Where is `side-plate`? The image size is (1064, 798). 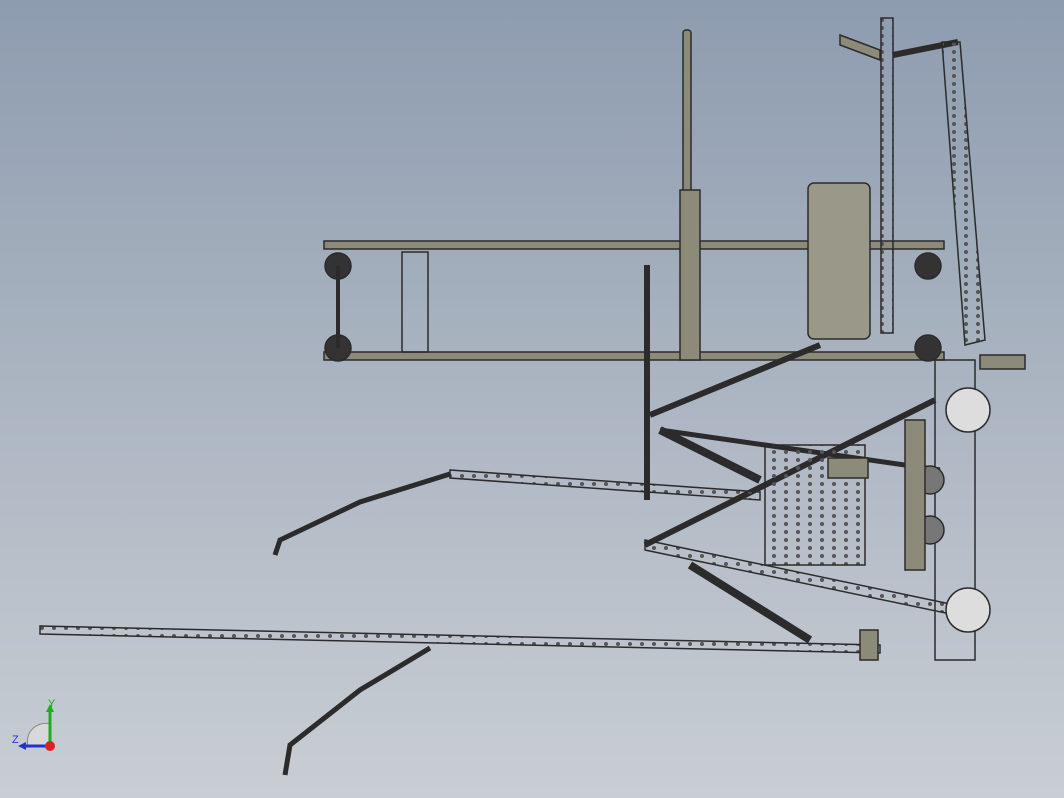
side-plate is located at coordinates (1002, 362).